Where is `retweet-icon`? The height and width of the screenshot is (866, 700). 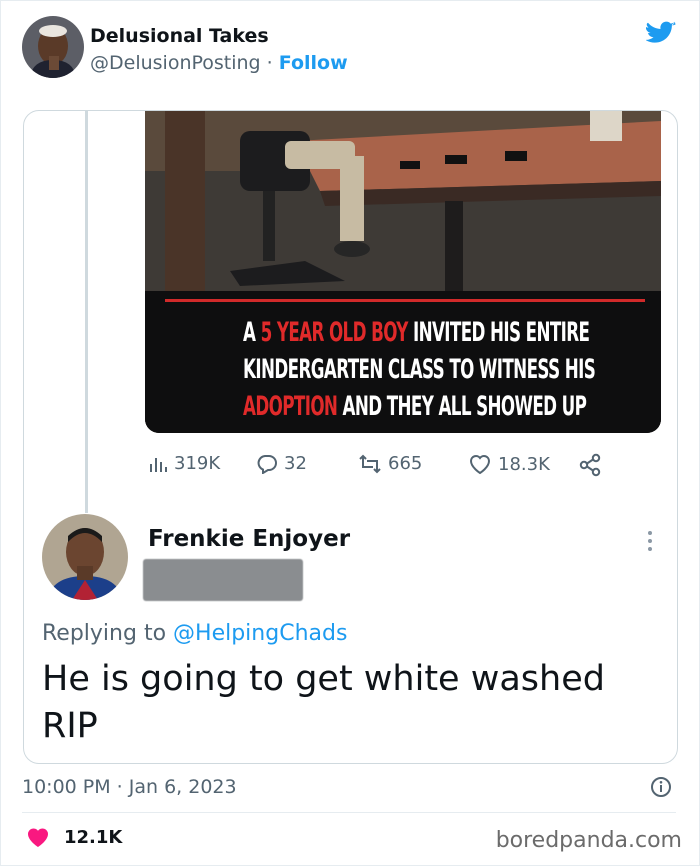 retweet-icon is located at coordinates (370, 463).